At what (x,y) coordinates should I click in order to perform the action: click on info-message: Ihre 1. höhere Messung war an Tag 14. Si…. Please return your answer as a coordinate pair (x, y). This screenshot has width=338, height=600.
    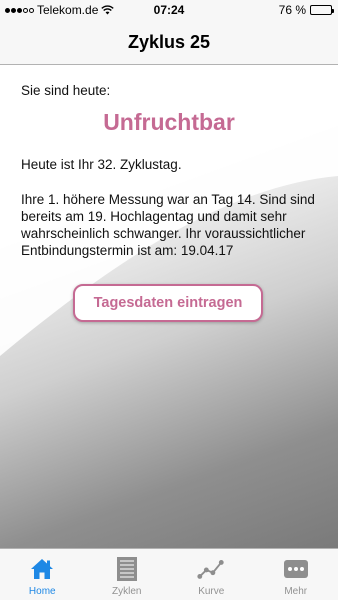
    Looking at the image, I should click on (168, 225).